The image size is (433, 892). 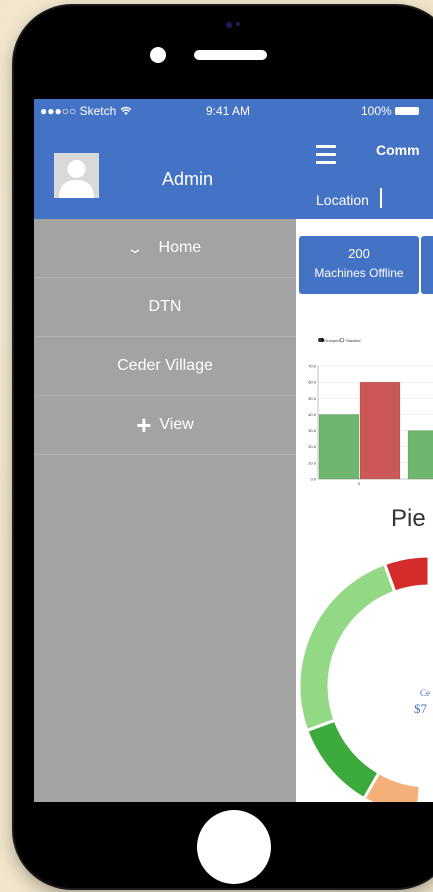 I want to click on user-icon, so click(x=76, y=175).